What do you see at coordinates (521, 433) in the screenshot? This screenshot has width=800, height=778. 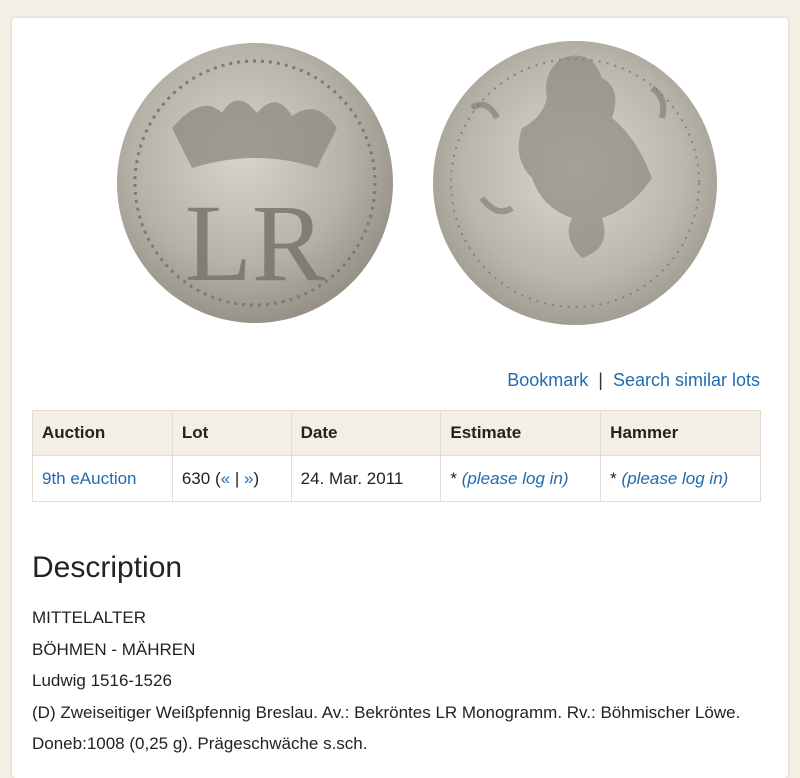 I see `header-estimate: Estimate` at bounding box center [521, 433].